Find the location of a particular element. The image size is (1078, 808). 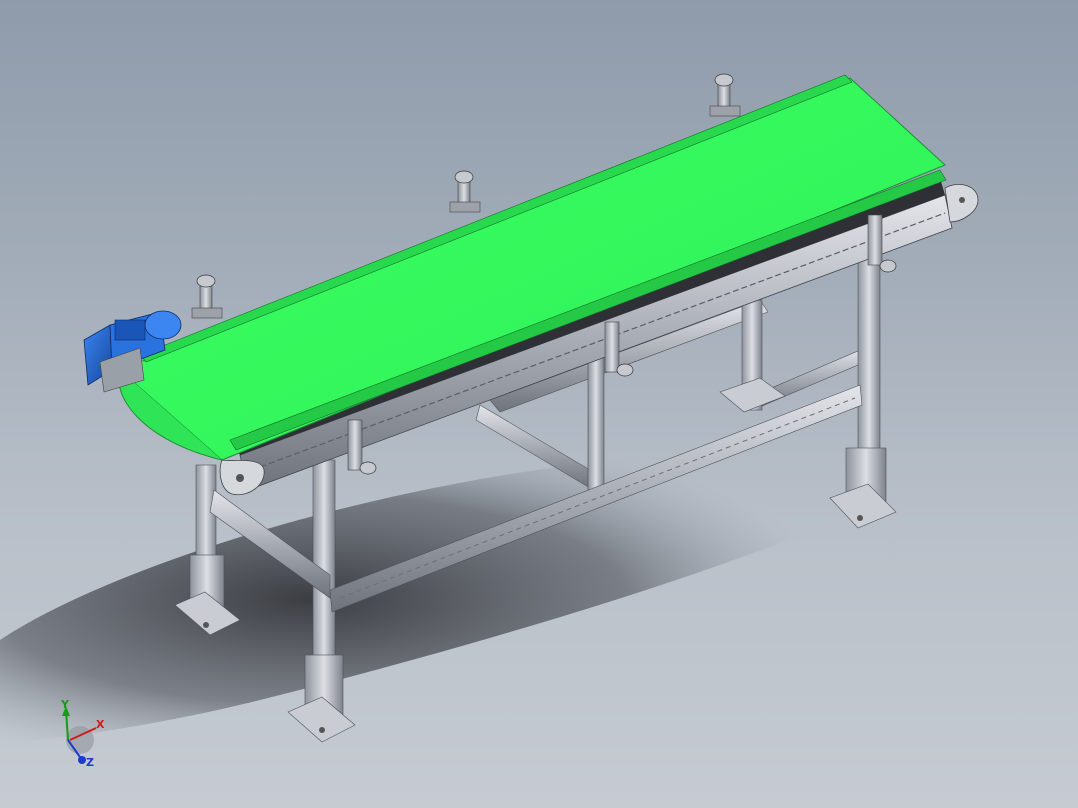

z-axis-head-icon is located at coordinates (82, 760).